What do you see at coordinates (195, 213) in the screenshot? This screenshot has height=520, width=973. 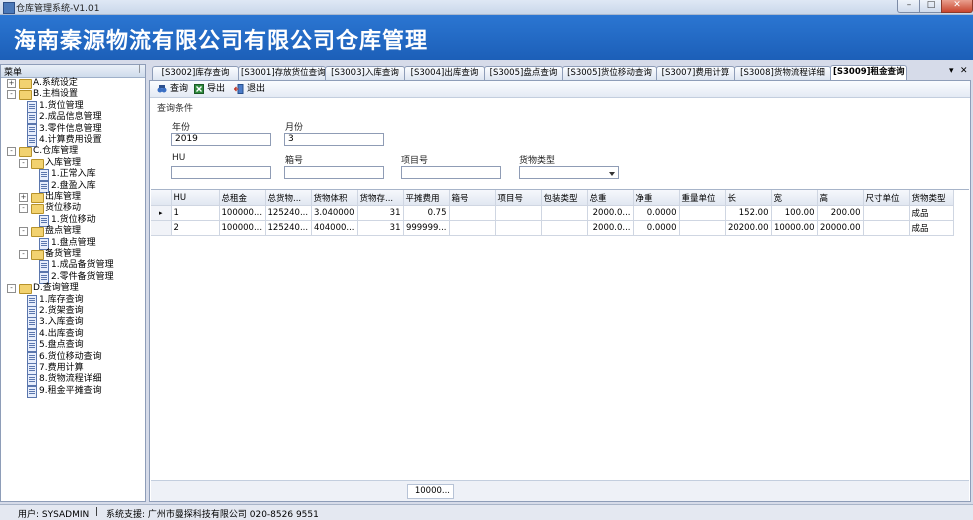 I see `table-cell: 1` at bounding box center [195, 213].